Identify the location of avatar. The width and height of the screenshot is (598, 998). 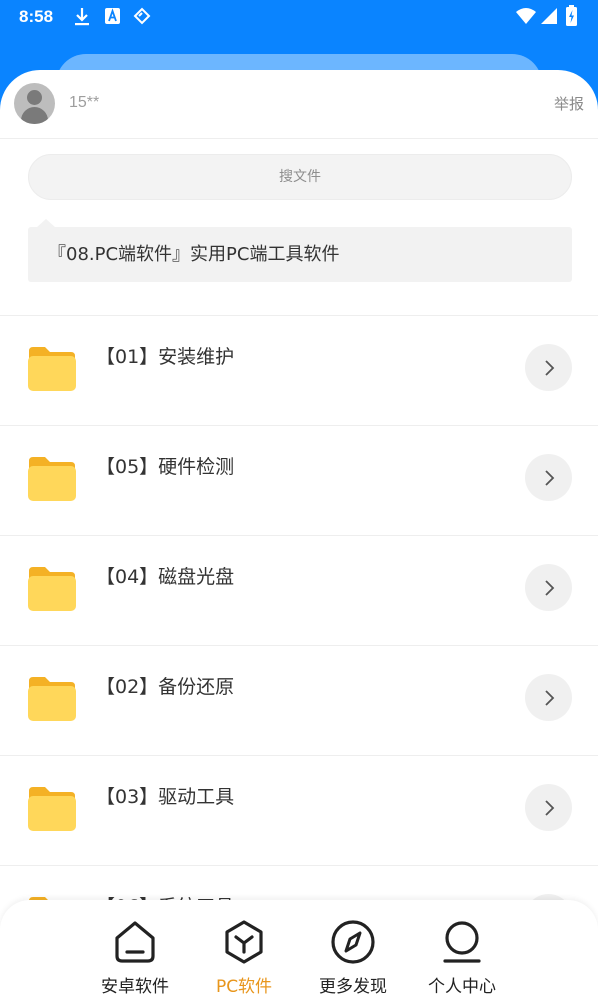
(34, 103).